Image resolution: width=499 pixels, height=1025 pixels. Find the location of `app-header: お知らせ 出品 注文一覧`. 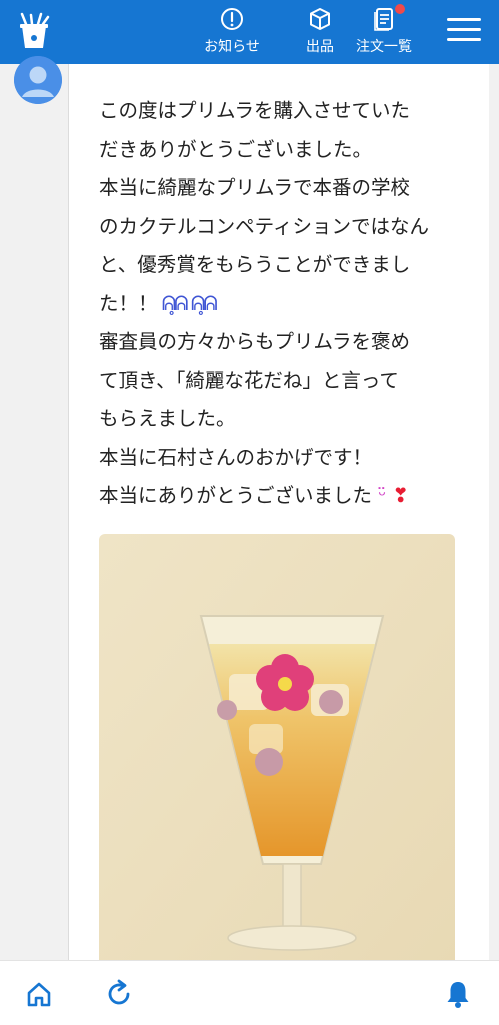

app-header: お知らせ 出品 注文一覧 is located at coordinates (249, 32).